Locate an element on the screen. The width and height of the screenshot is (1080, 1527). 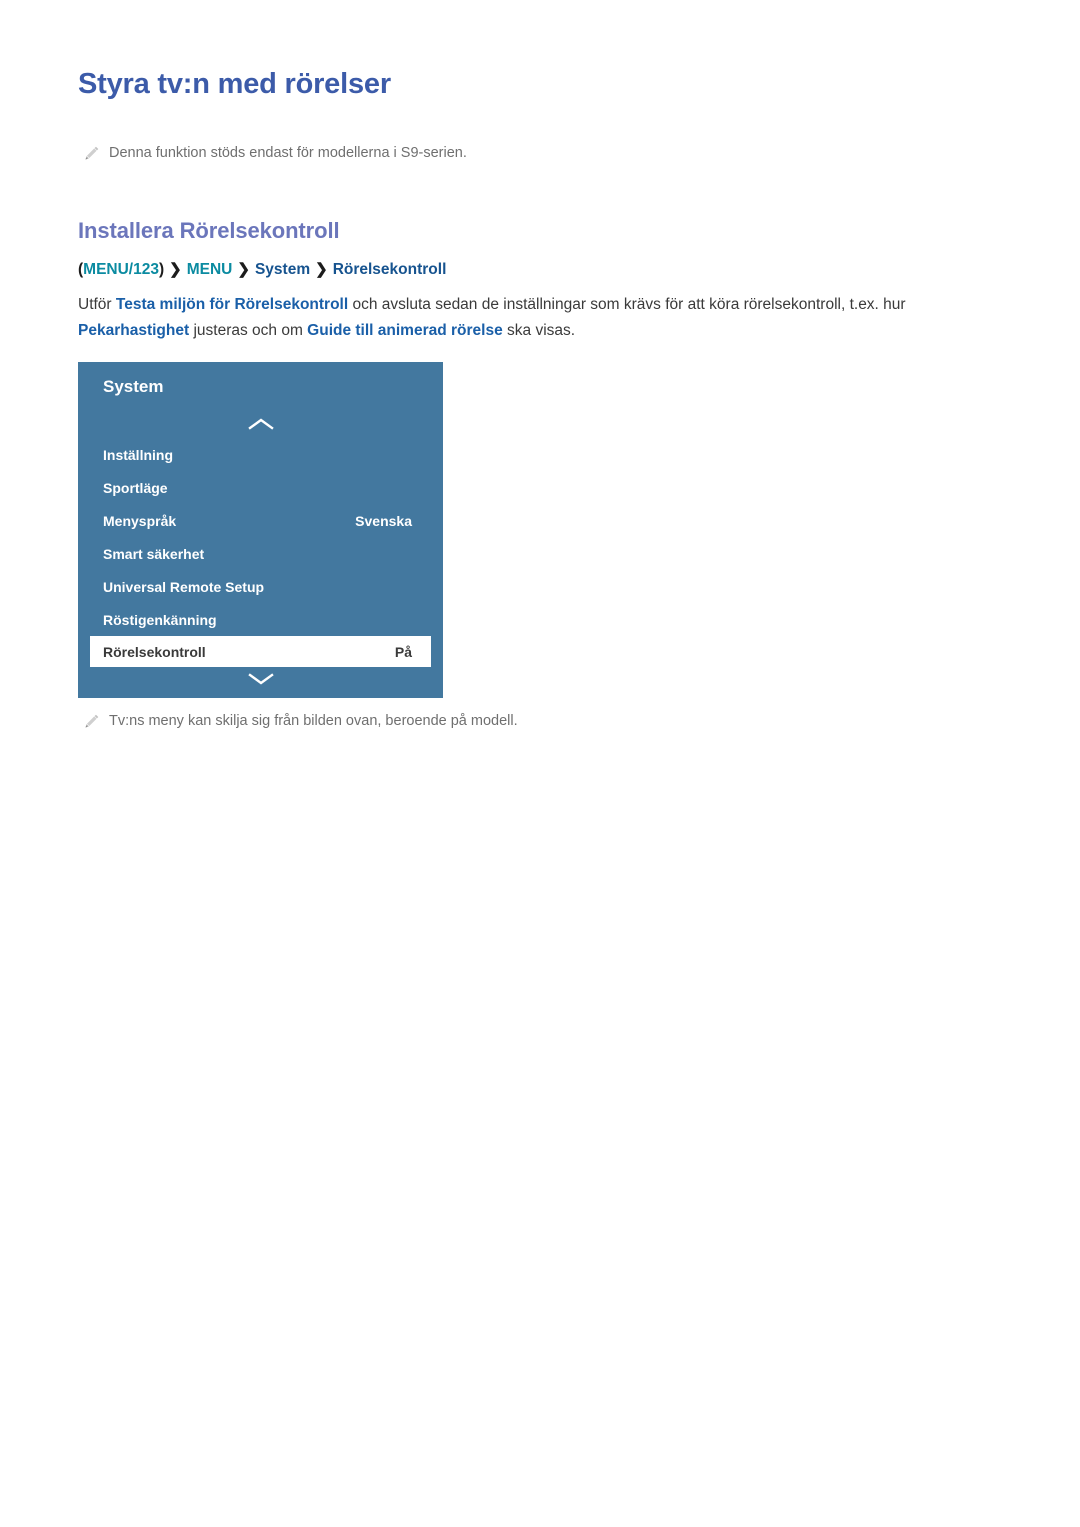
paragraph-text-4: ska visas. is located at coordinates (539, 330).